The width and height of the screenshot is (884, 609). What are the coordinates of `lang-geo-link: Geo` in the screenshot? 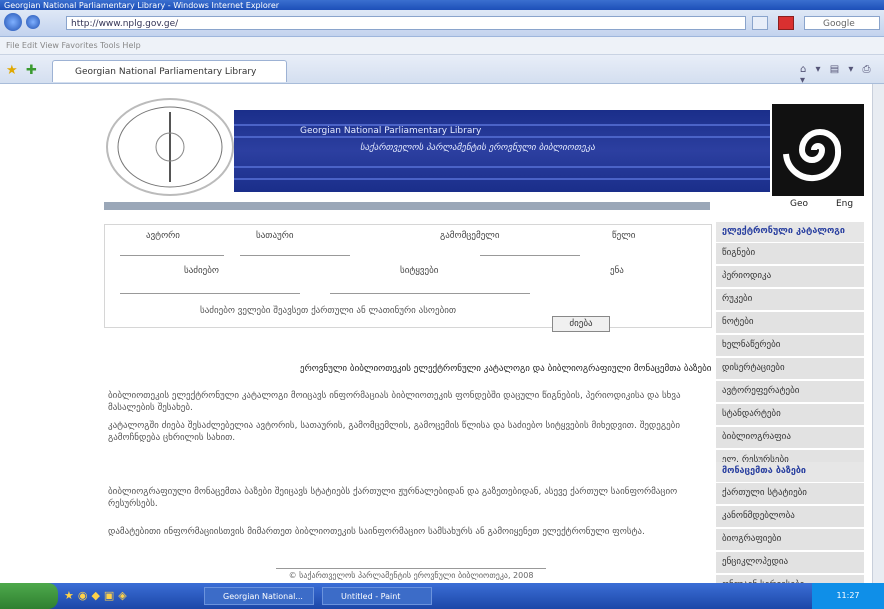 It's located at (799, 204).